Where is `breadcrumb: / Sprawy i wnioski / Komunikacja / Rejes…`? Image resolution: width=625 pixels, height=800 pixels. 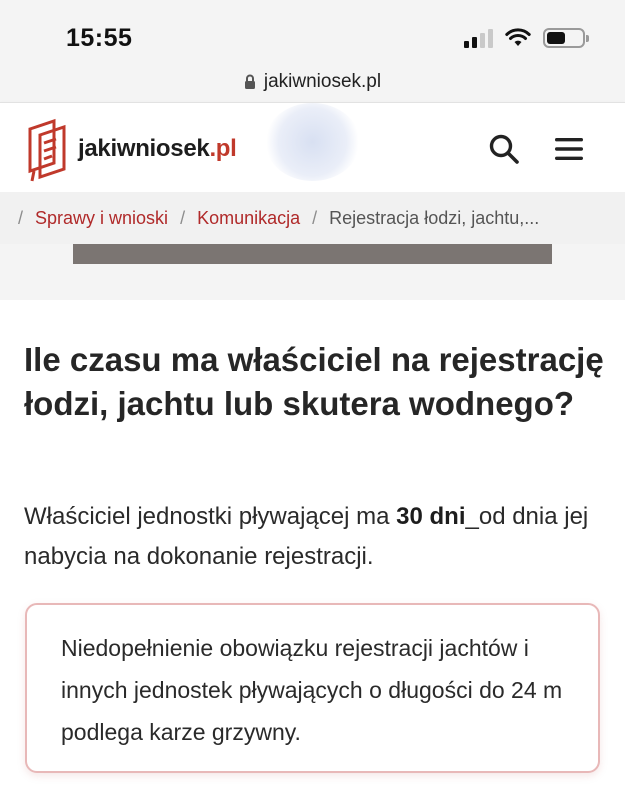 breadcrumb: / Sprawy i wnioski / Komunikacja / Rejes… is located at coordinates (312, 218).